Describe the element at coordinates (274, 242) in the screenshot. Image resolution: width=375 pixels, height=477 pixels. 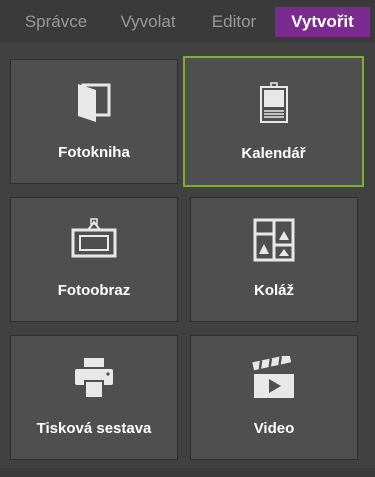
I see `collage-icon` at that location.